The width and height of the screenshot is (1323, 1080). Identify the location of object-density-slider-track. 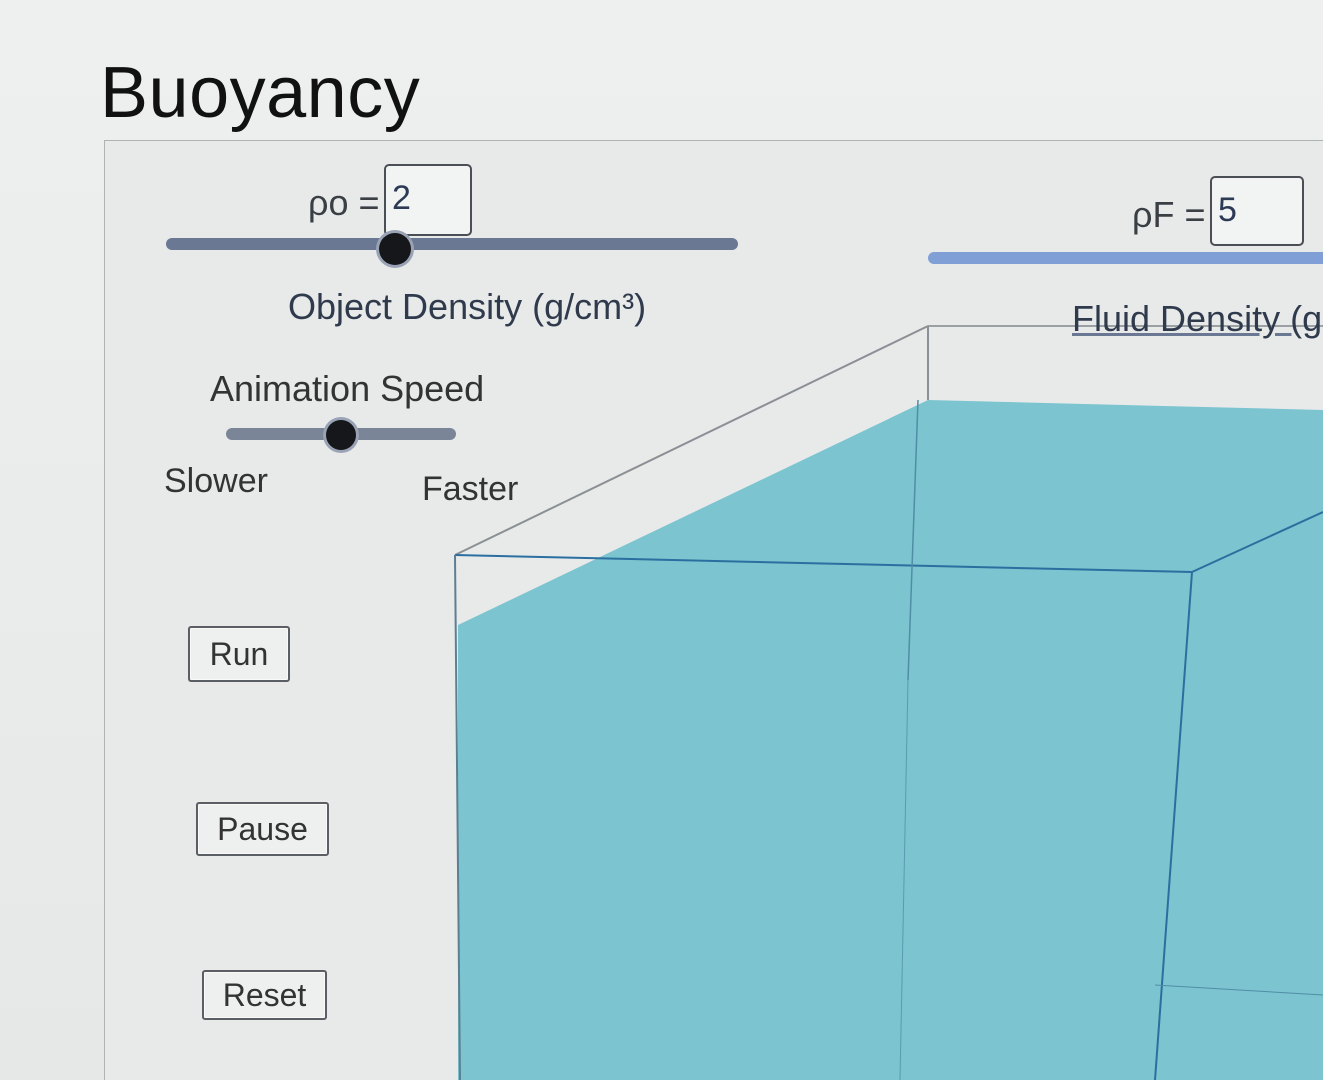
(452, 244).